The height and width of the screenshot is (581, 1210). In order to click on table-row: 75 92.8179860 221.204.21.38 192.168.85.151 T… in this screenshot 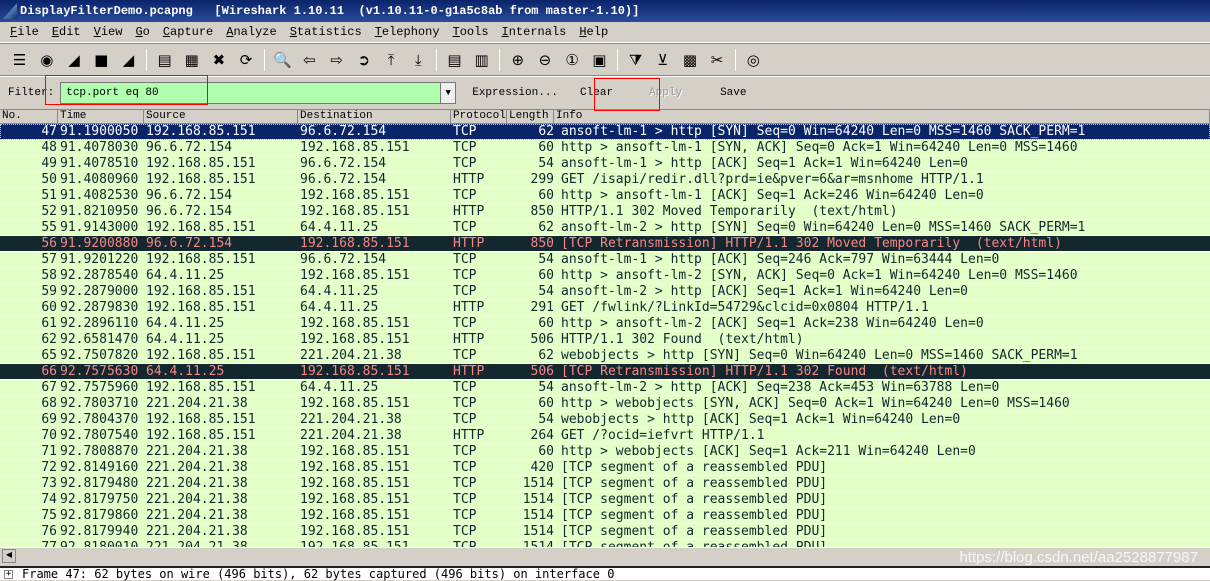, I will do `click(605, 516)`.